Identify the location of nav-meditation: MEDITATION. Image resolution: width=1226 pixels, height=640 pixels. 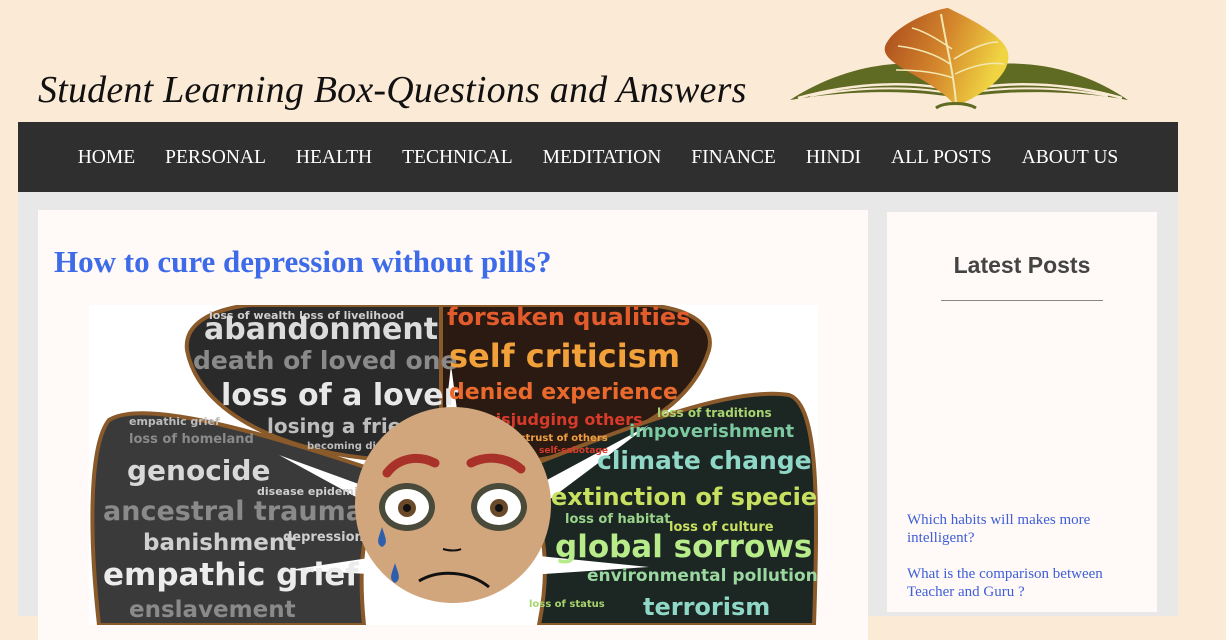
(602, 157).